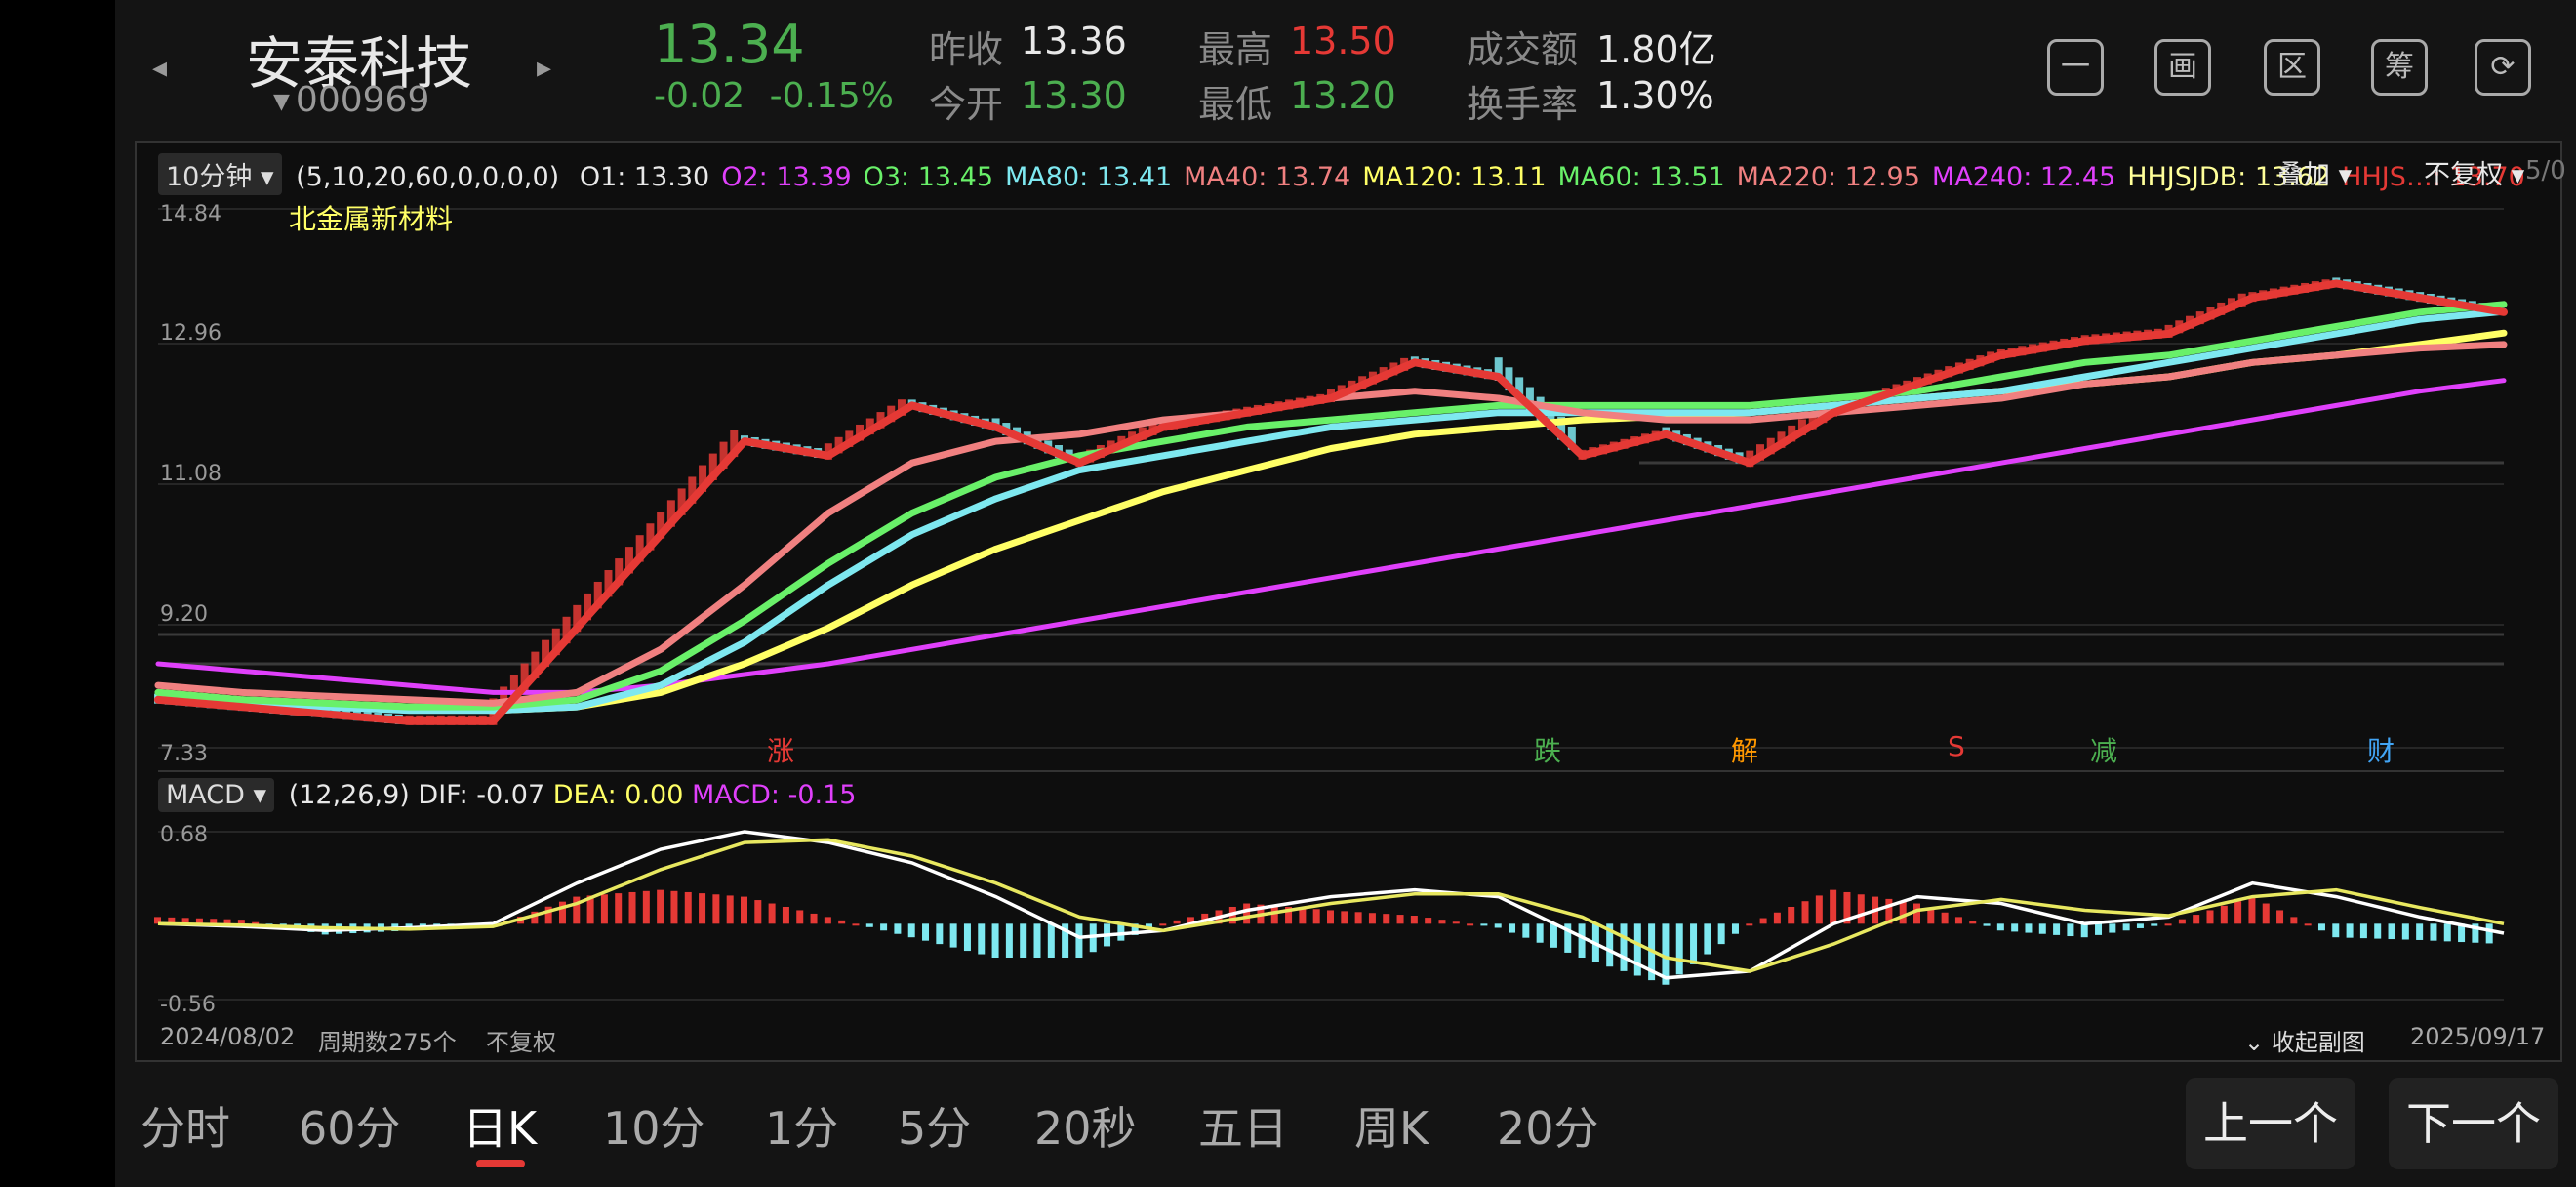 This screenshot has height=1187, width=2576. Describe the element at coordinates (228, 1036) in the screenshot. I see `start-date: 2024/08/02` at that location.